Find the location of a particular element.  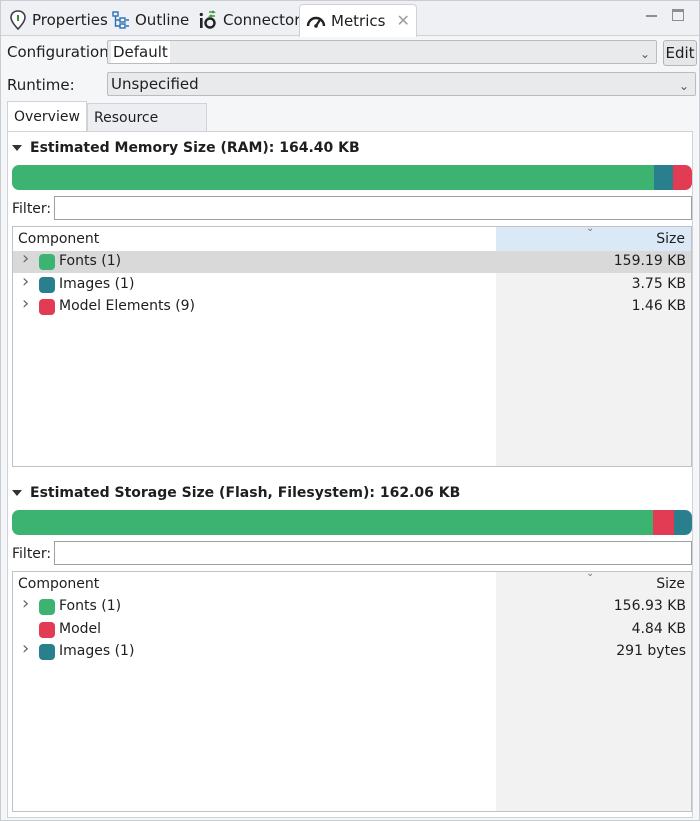

connector-io-icon is located at coordinates (207, 19).